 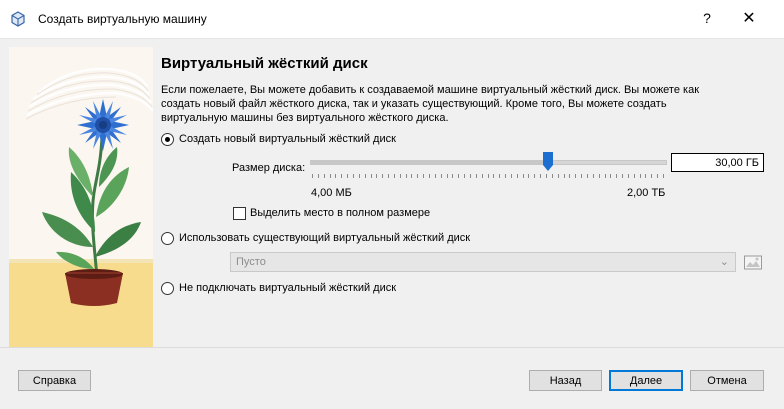 I want to click on radio-create-new-disk, so click(x=167, y=139).